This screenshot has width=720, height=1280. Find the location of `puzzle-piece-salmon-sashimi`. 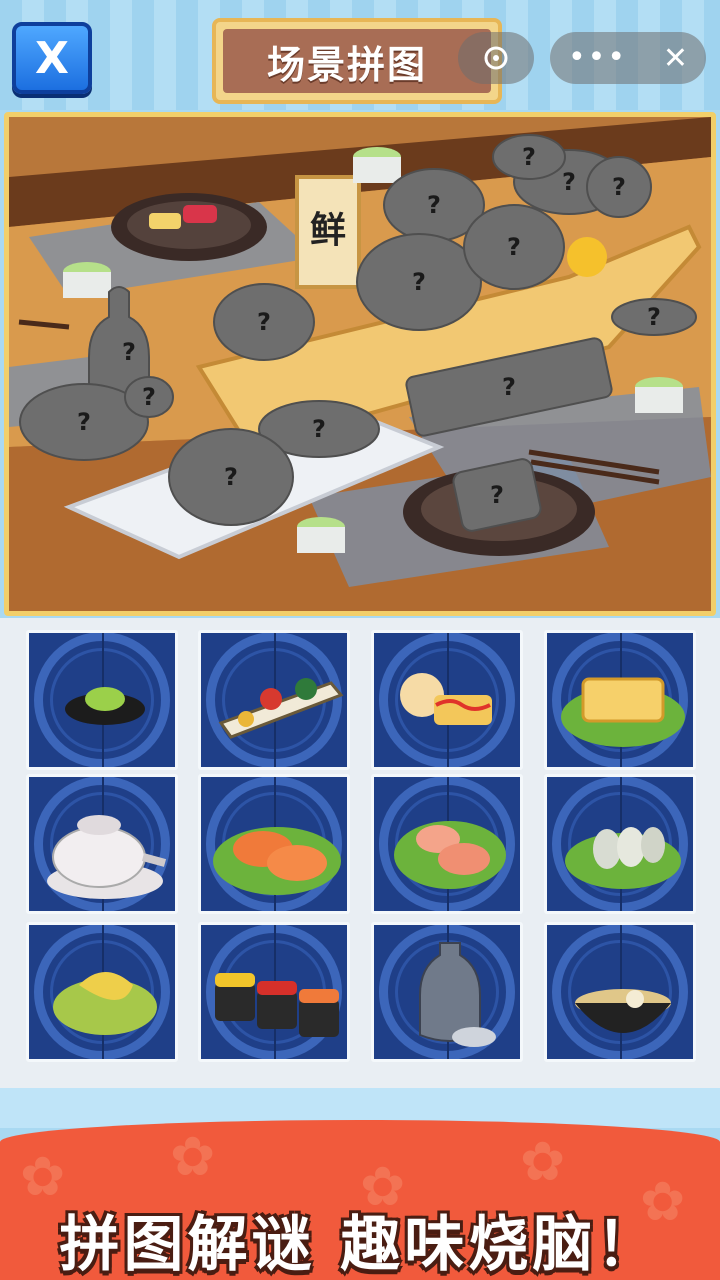

puzzle-piece-salmon-sashimi is located at coordinates (274, 844).